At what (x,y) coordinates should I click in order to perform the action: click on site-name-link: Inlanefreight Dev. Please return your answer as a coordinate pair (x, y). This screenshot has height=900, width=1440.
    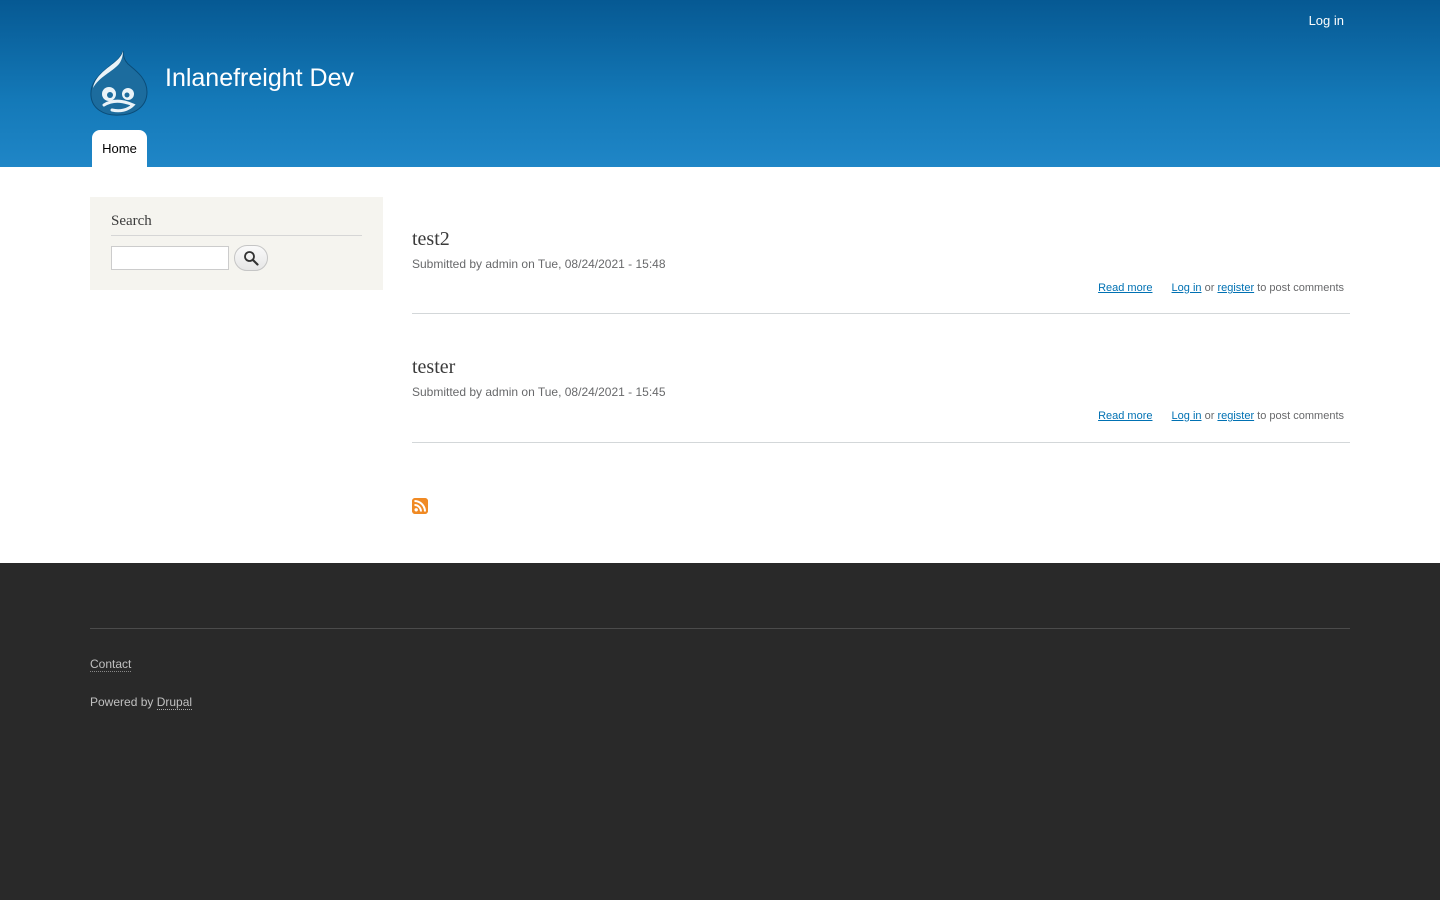
    Looking at the image, I should click on (259, 78).